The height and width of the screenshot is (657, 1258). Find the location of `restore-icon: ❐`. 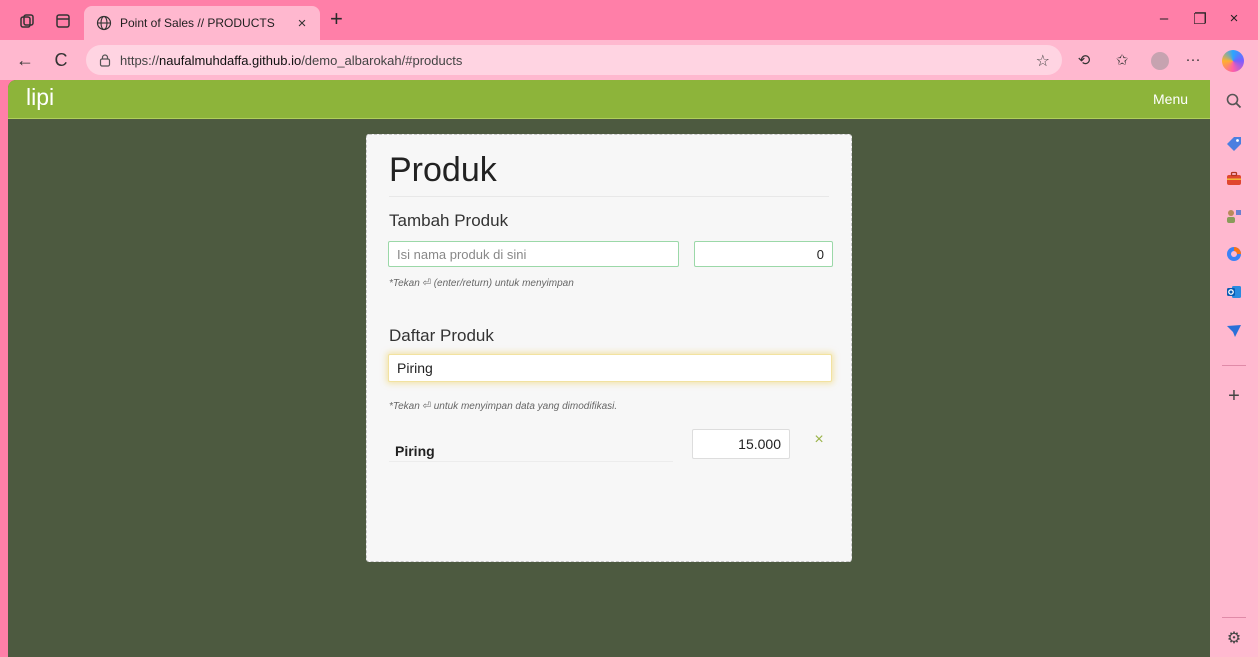

restore-icon: ❐ is located at coordinates (1200, 19).